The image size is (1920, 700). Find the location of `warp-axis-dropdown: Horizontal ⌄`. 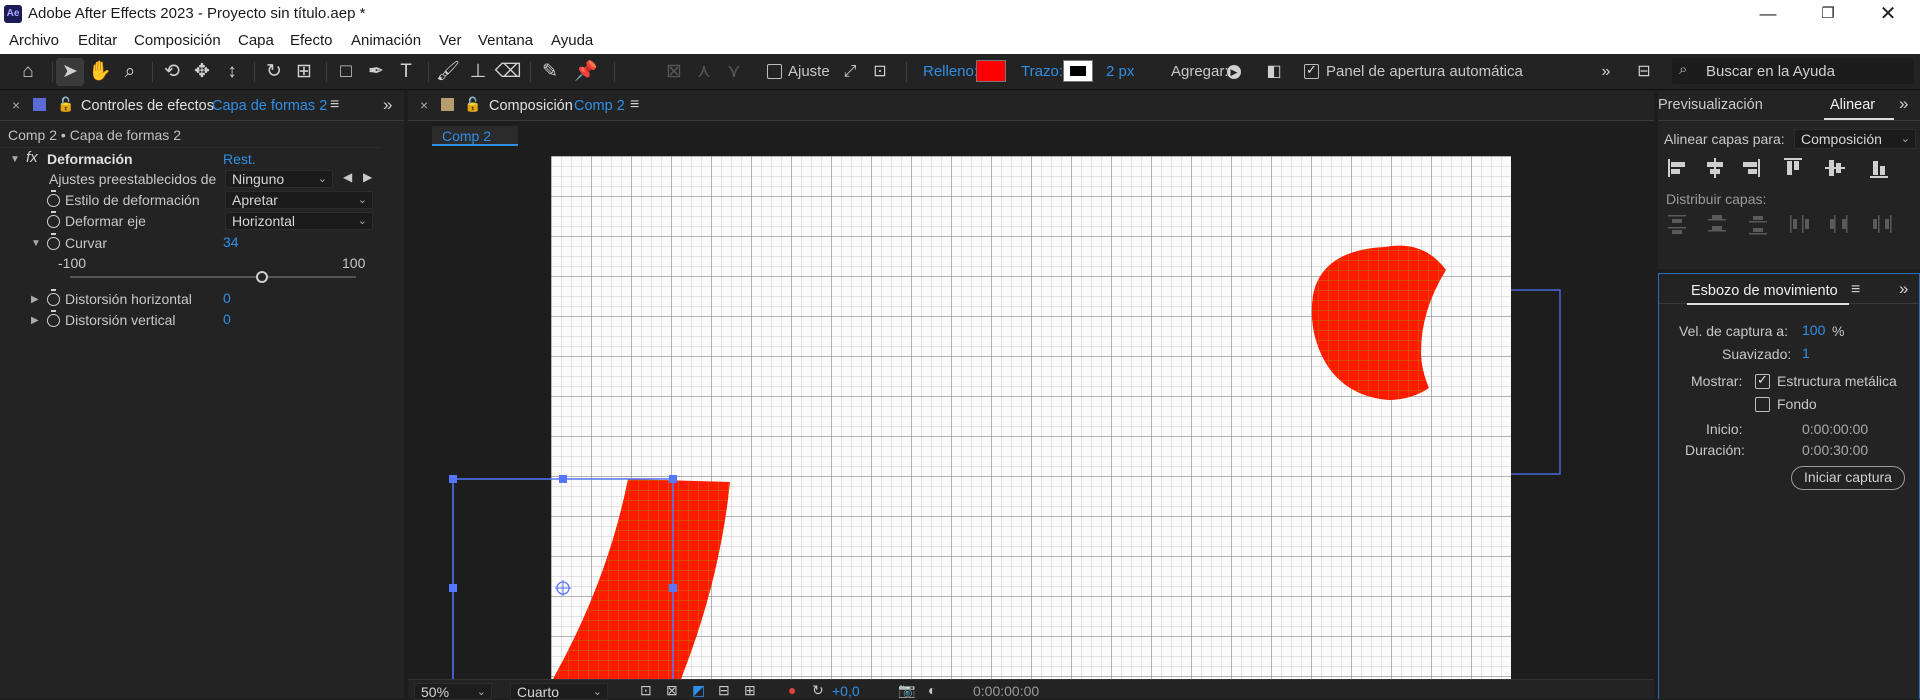

warp-axis-dropdown: Horizontal ⌄ is located at coordinates (299, 221).